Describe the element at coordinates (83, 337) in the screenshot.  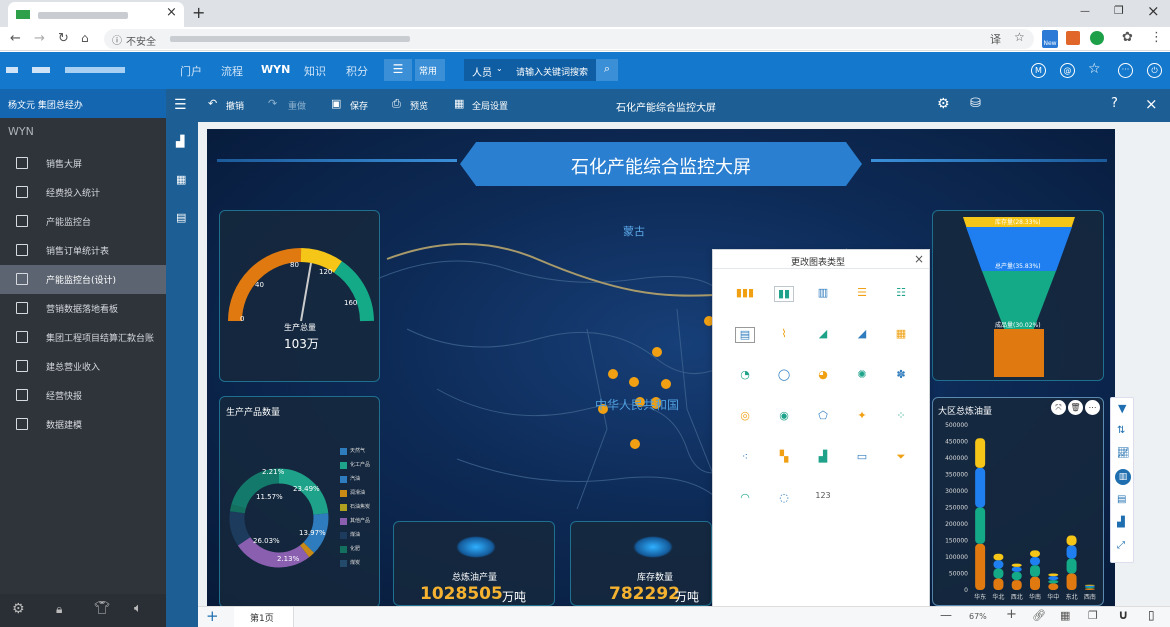
I see `sidebar-item: 集团工程项目结算汇款台账` at that location.